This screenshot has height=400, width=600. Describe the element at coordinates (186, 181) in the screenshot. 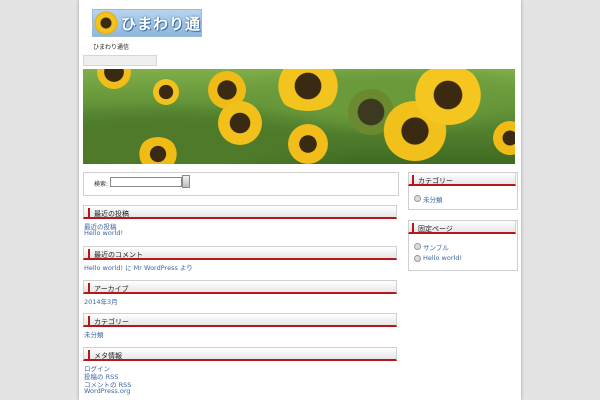

I see `search-button` at that location.